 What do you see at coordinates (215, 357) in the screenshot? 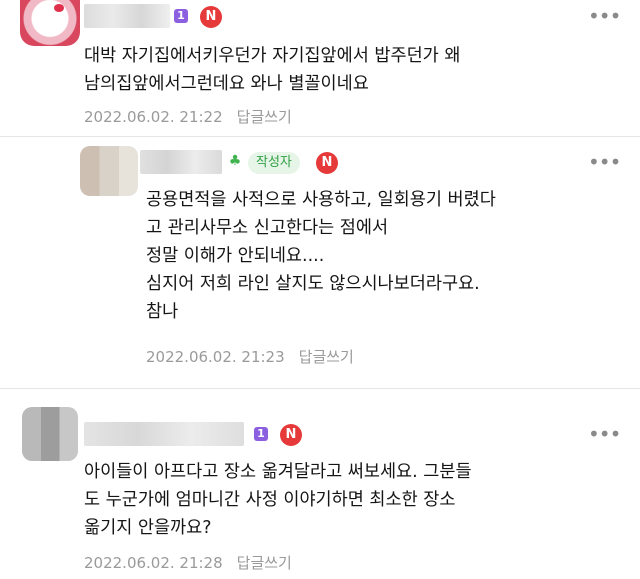
I see `comment-date: 2022.06.02. 21:23` at bounding box center [215, 357].